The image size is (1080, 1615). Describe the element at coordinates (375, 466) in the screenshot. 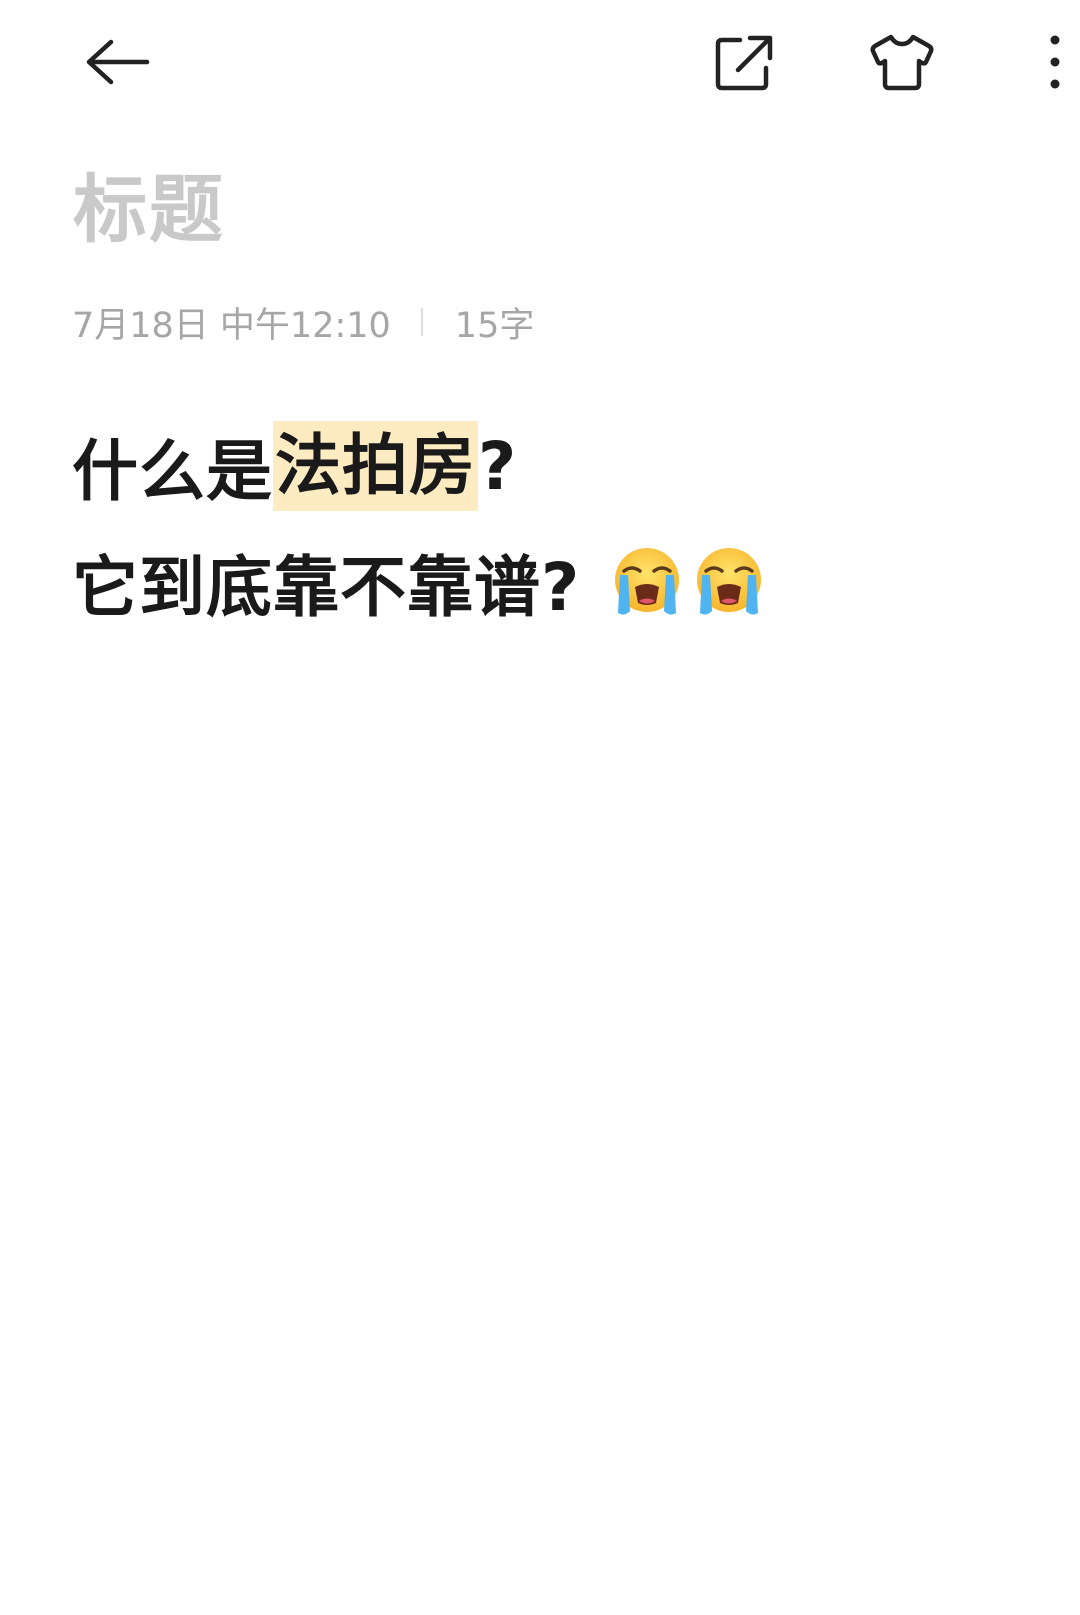

I see `highlighted-text: 法拍房` at that location.